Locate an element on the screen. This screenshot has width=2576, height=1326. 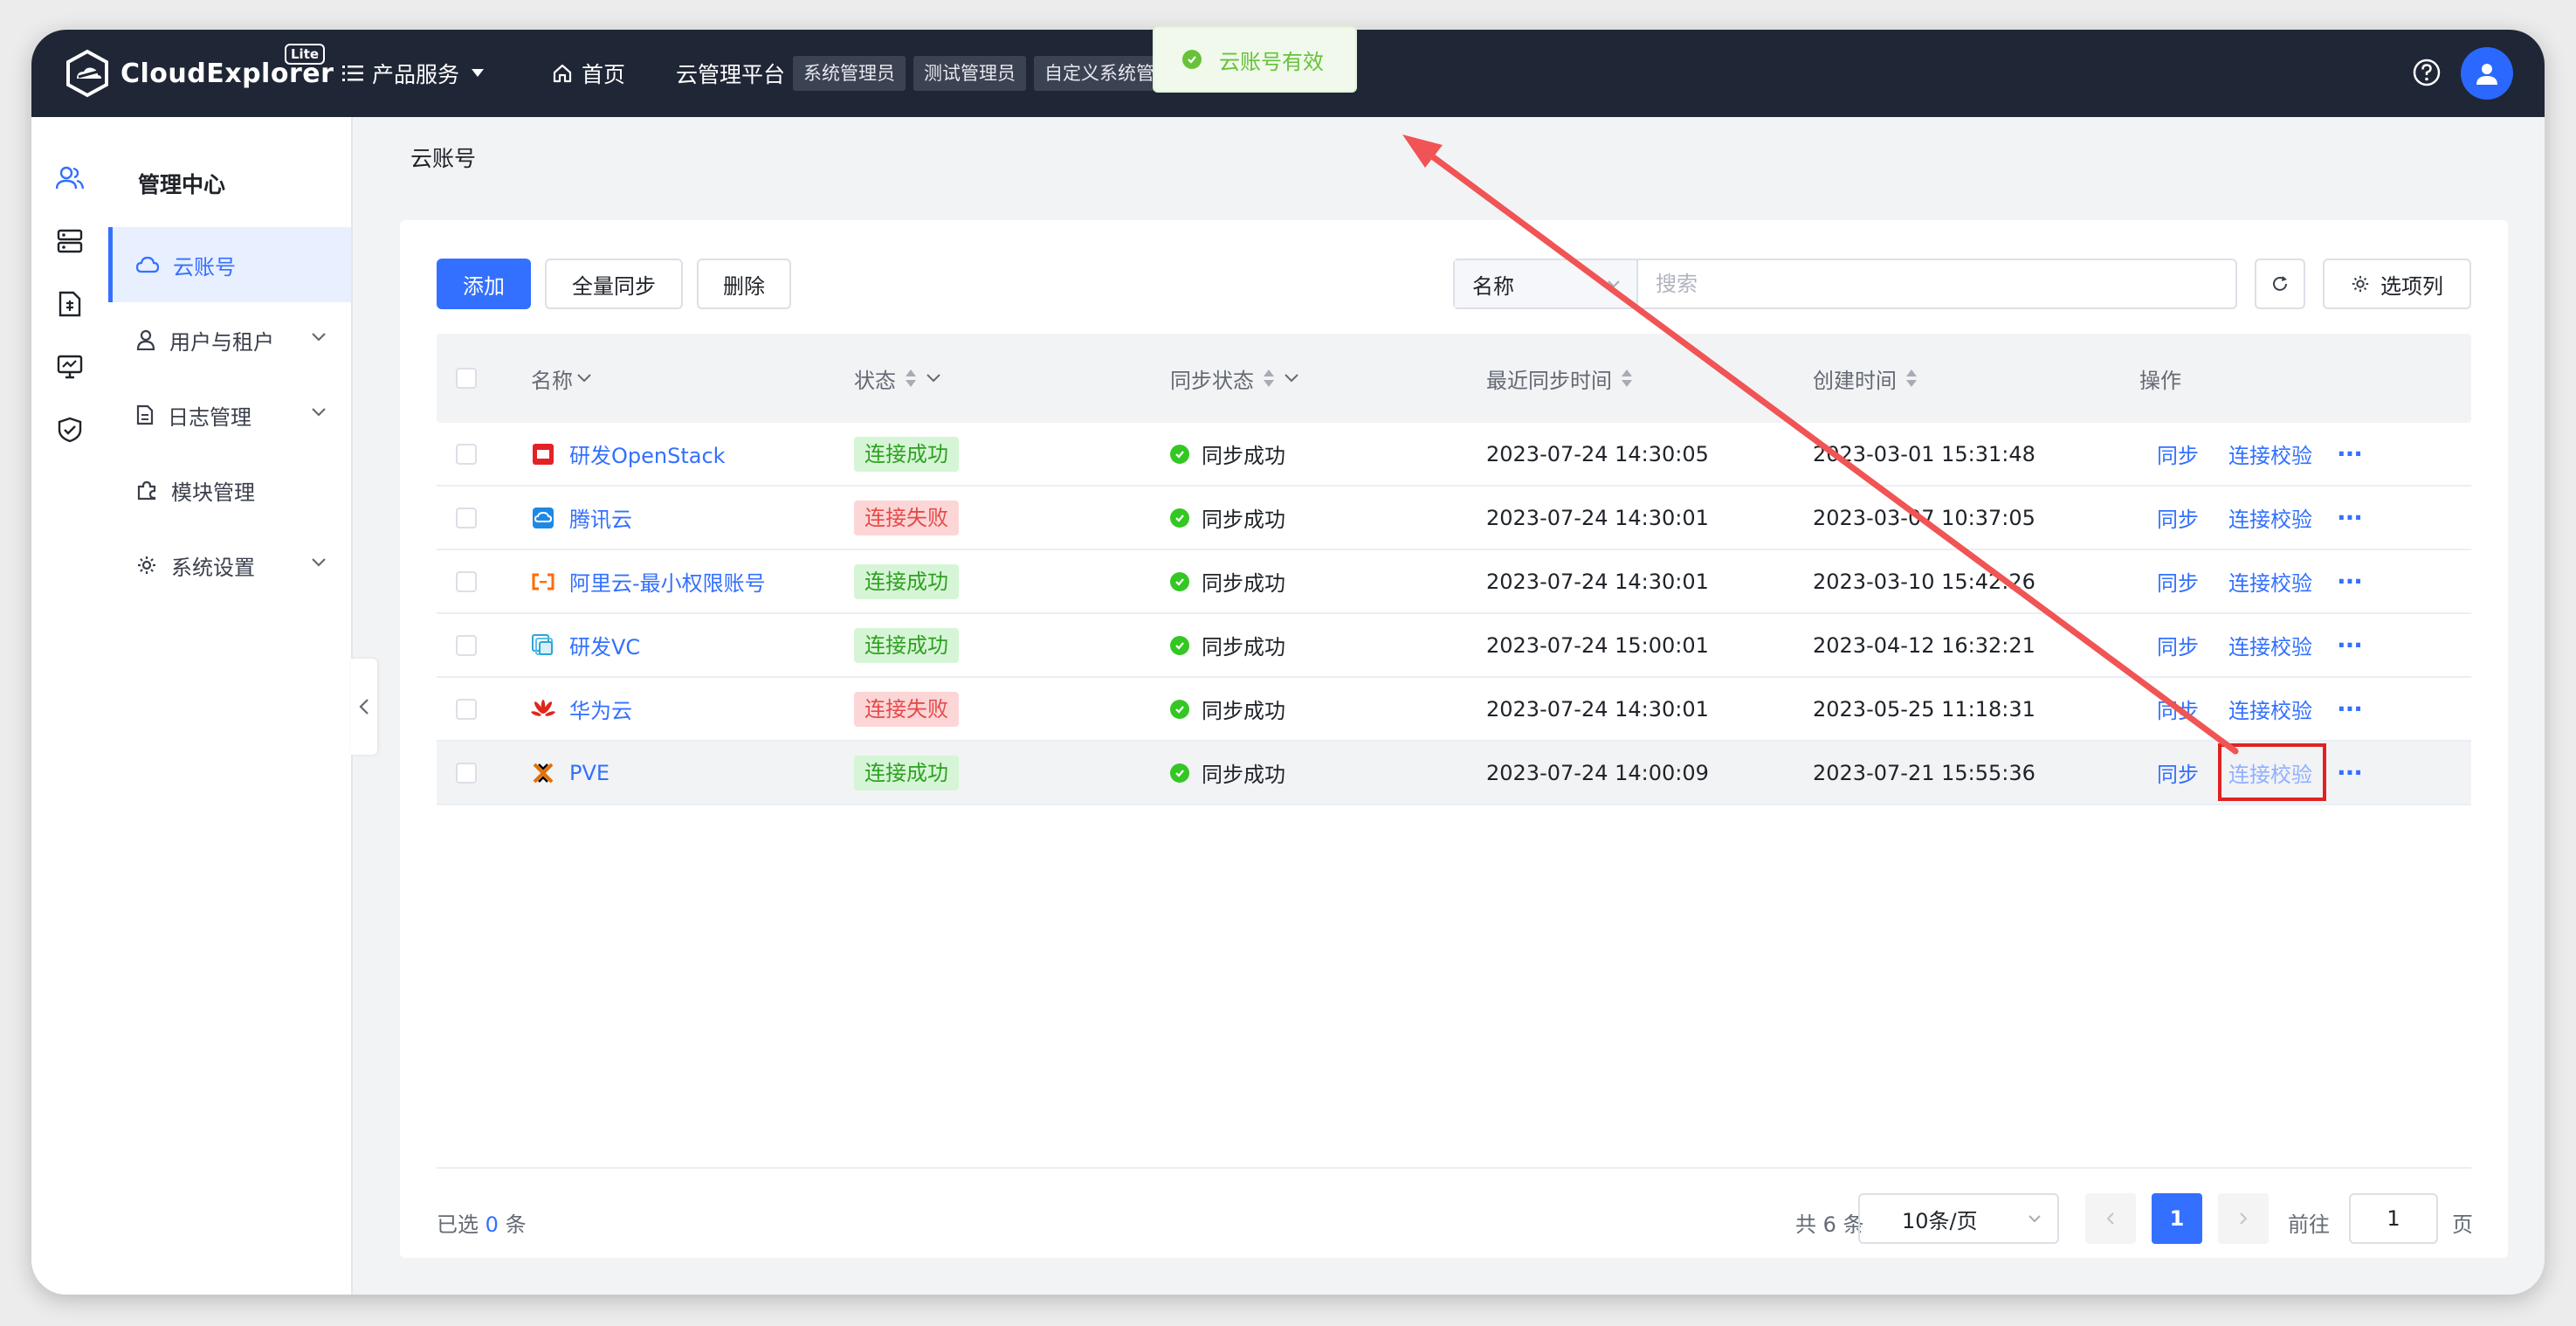
column-header-label: 操作 is located at coordinates (2160, 380).